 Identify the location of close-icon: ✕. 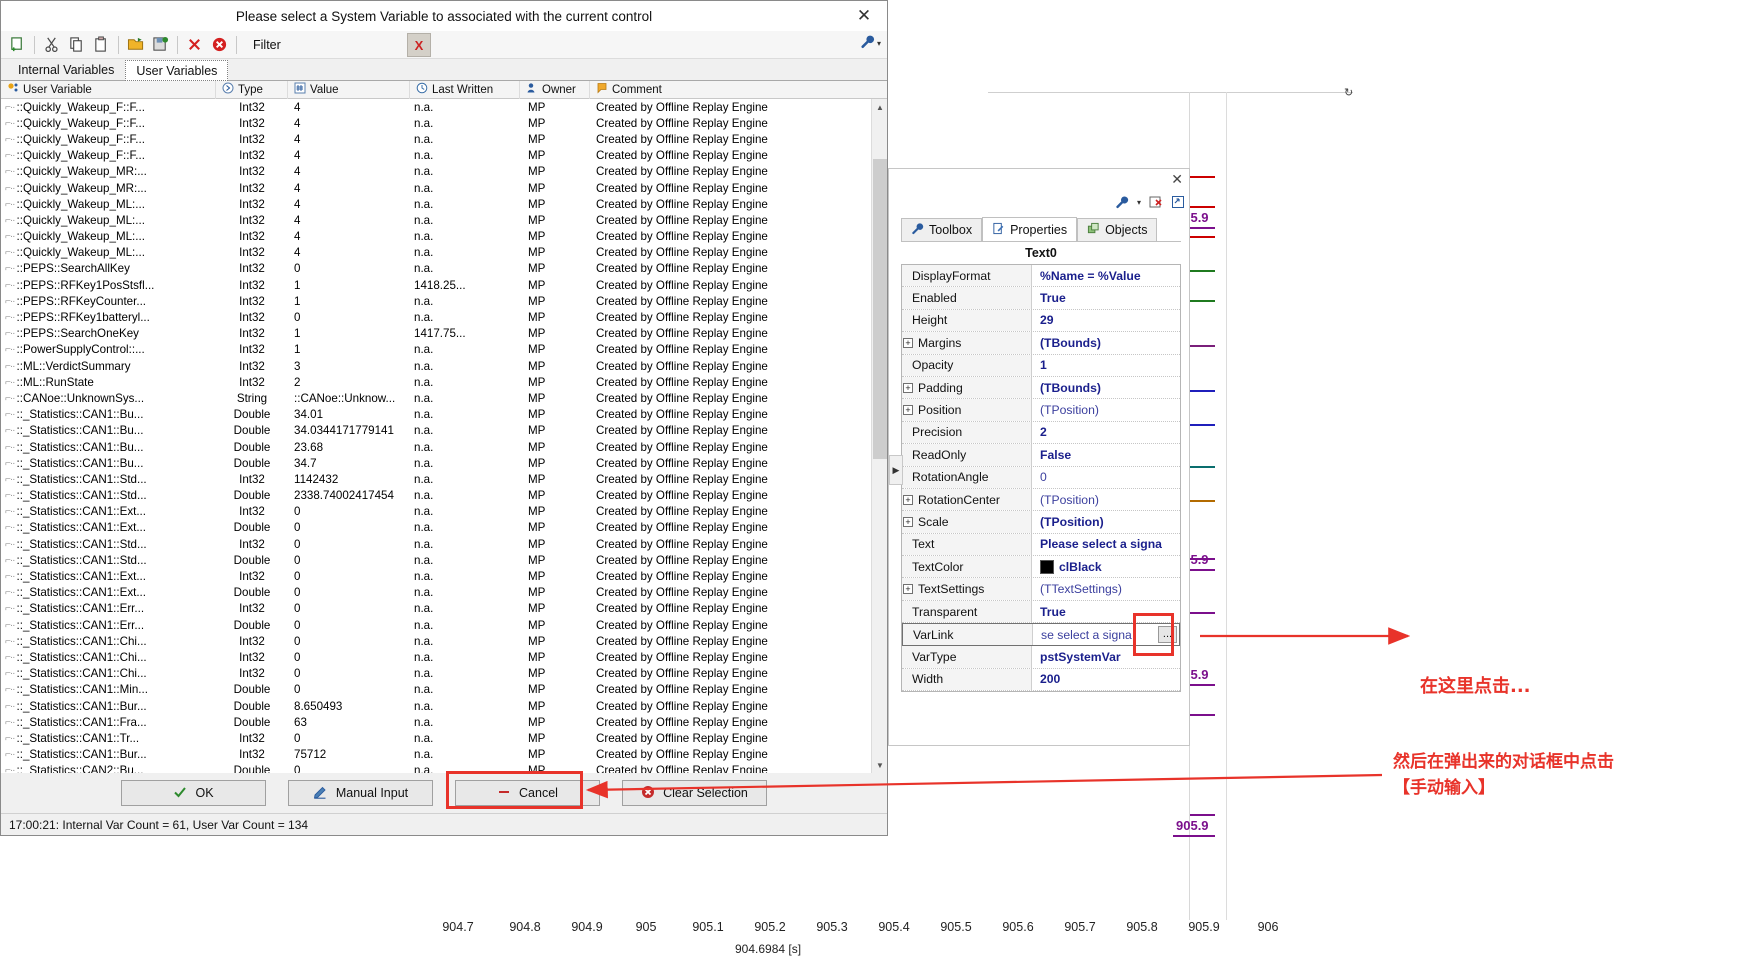
(864, 16).